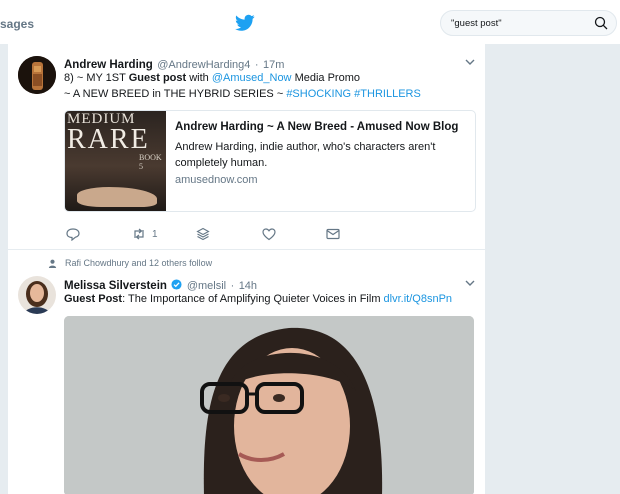 The image size is (620, 494). Describe the element at coordinates (245, 23) in the screenshot. I see `twitter-bird-icon` at that location.